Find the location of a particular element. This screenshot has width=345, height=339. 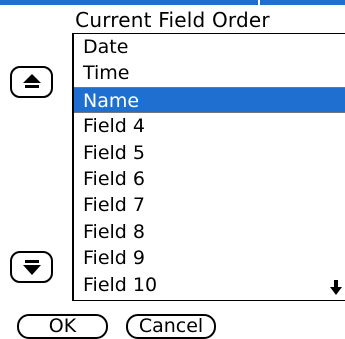

move-up-button is located at coordinates (31, 82).